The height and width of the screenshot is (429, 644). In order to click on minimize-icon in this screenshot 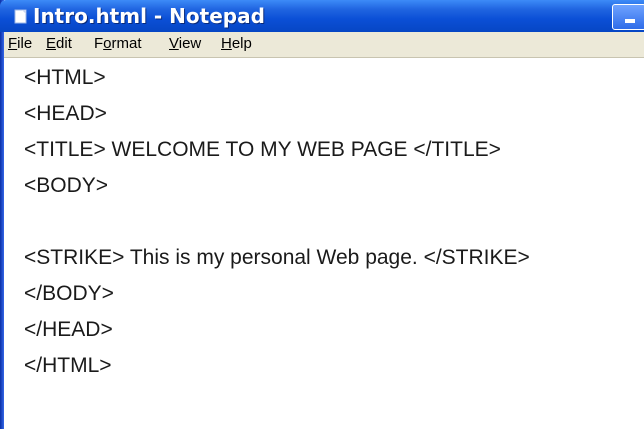, I will do `click(630, 21)`.